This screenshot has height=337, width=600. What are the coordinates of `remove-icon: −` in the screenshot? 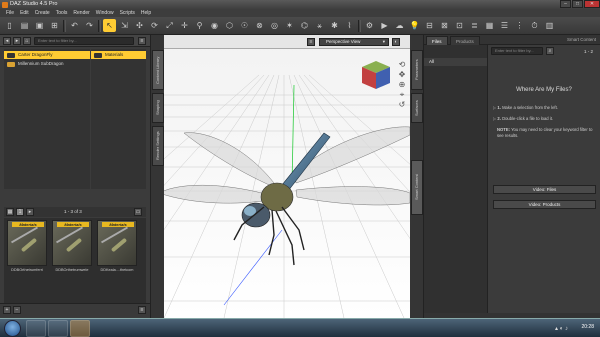 It's located at (17, 310).